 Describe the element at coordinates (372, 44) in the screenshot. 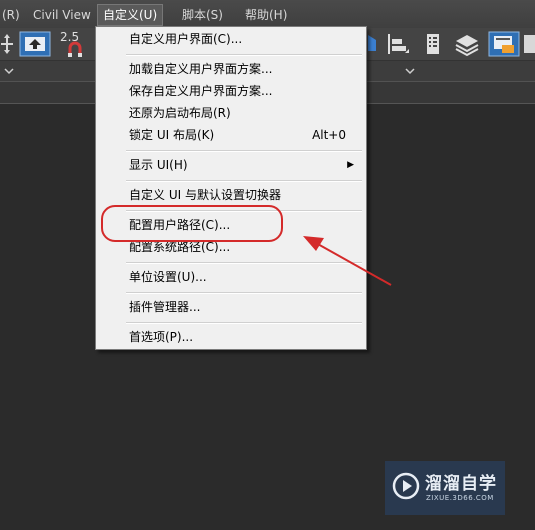

I see `mirror-icon` at that location.